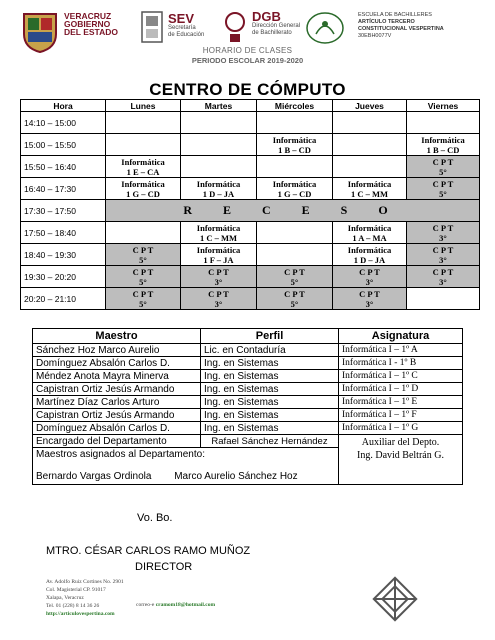 The height and width of the screenshot is (640, 495). I want to click on time-slot: 18:40 – 19:30, so click(63, 254).